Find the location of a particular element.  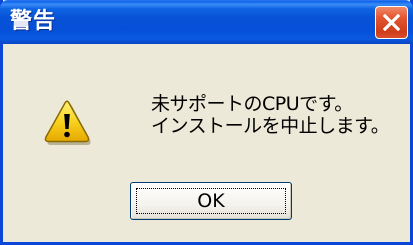

window-title: 警告 is located at coordinates (33, 21).